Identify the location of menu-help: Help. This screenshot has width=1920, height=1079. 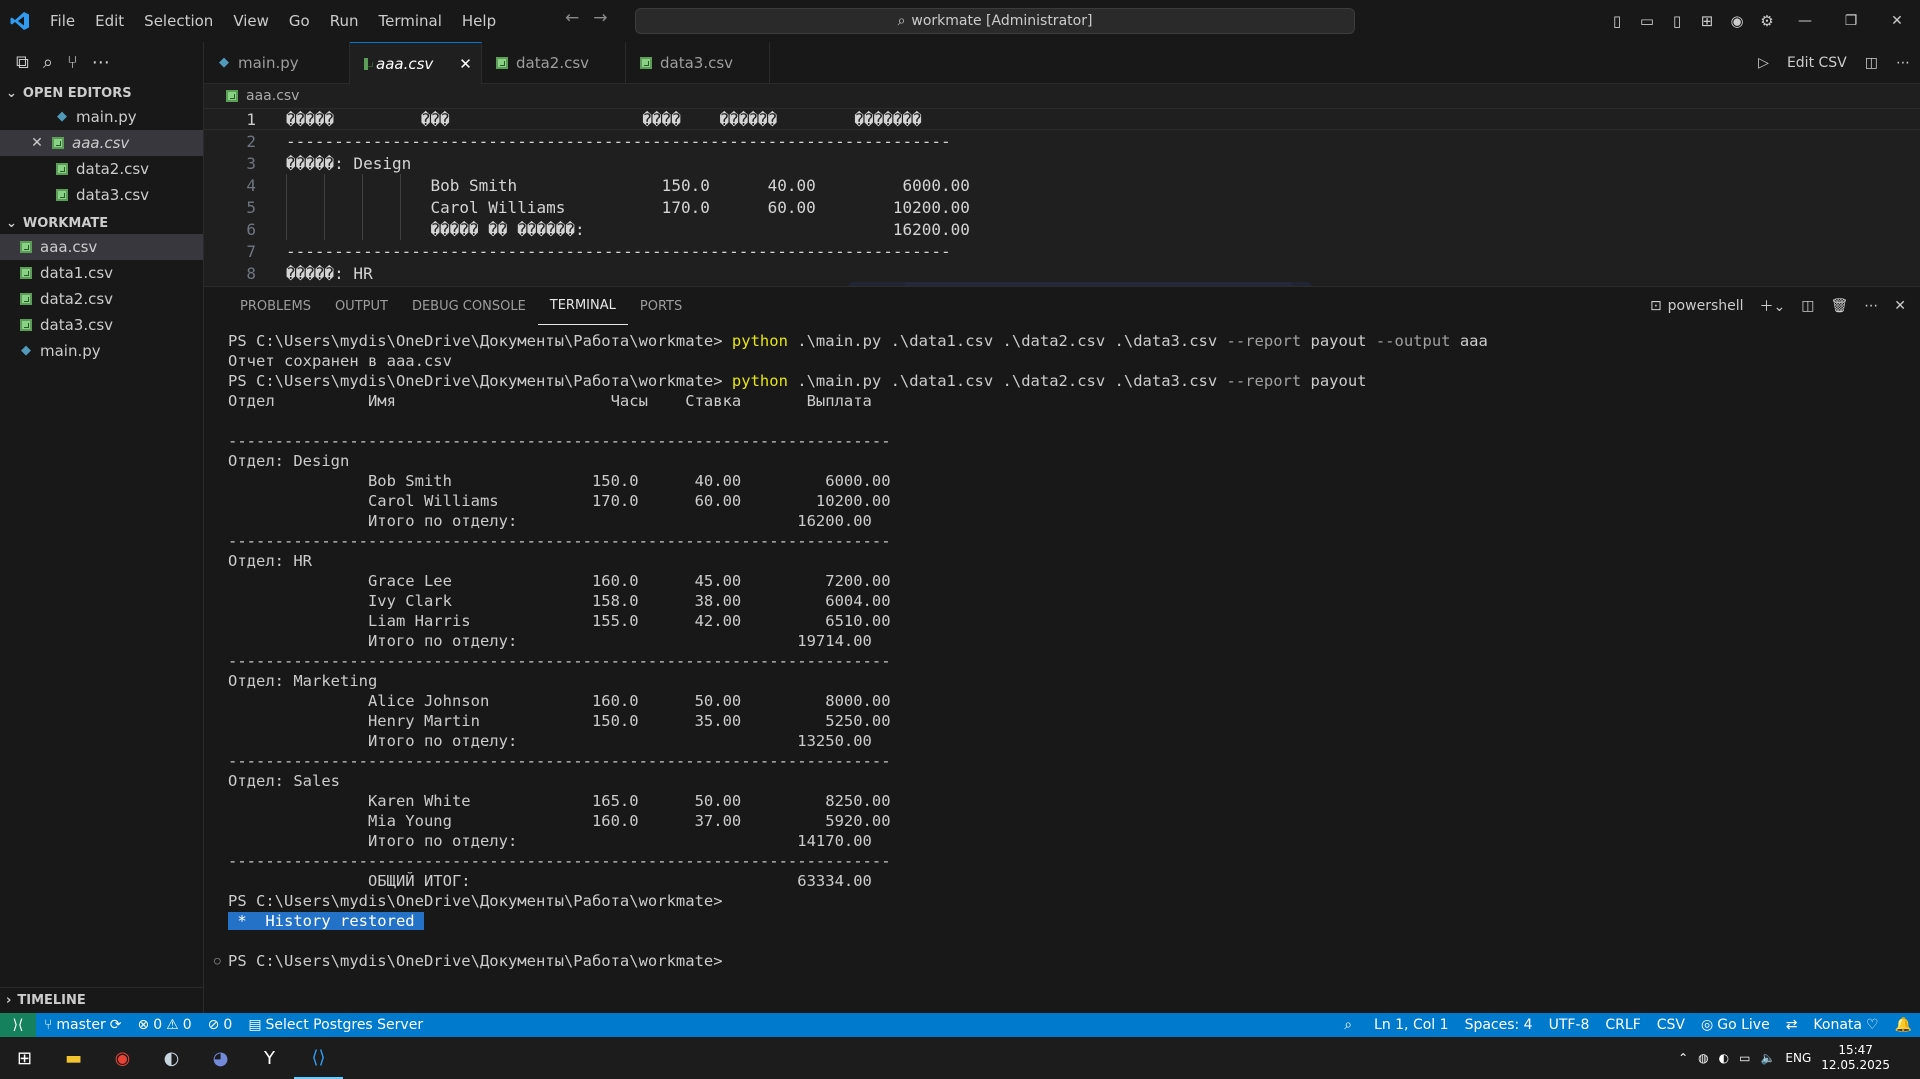
(479, 21).